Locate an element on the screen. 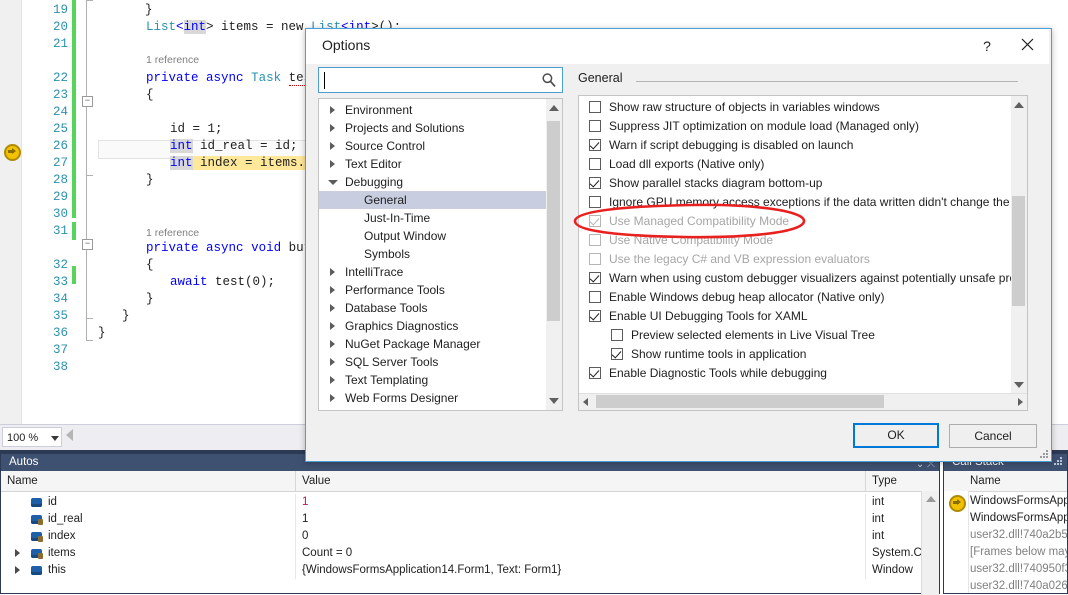 The height and width of the screenshot is (595, 1068). options-vertical-scrollbar is located at coordinates (1019, 245).